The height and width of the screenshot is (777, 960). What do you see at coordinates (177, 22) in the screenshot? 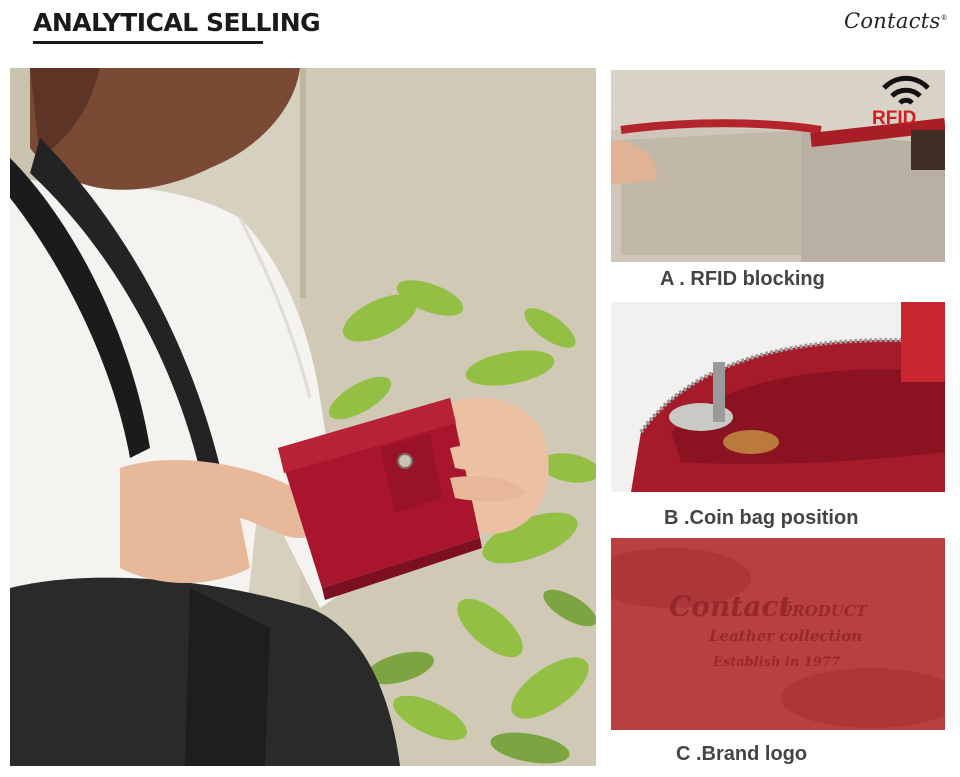
I see `page-title: ANALYTICAL SELLING` at bounding box center [177, 22].